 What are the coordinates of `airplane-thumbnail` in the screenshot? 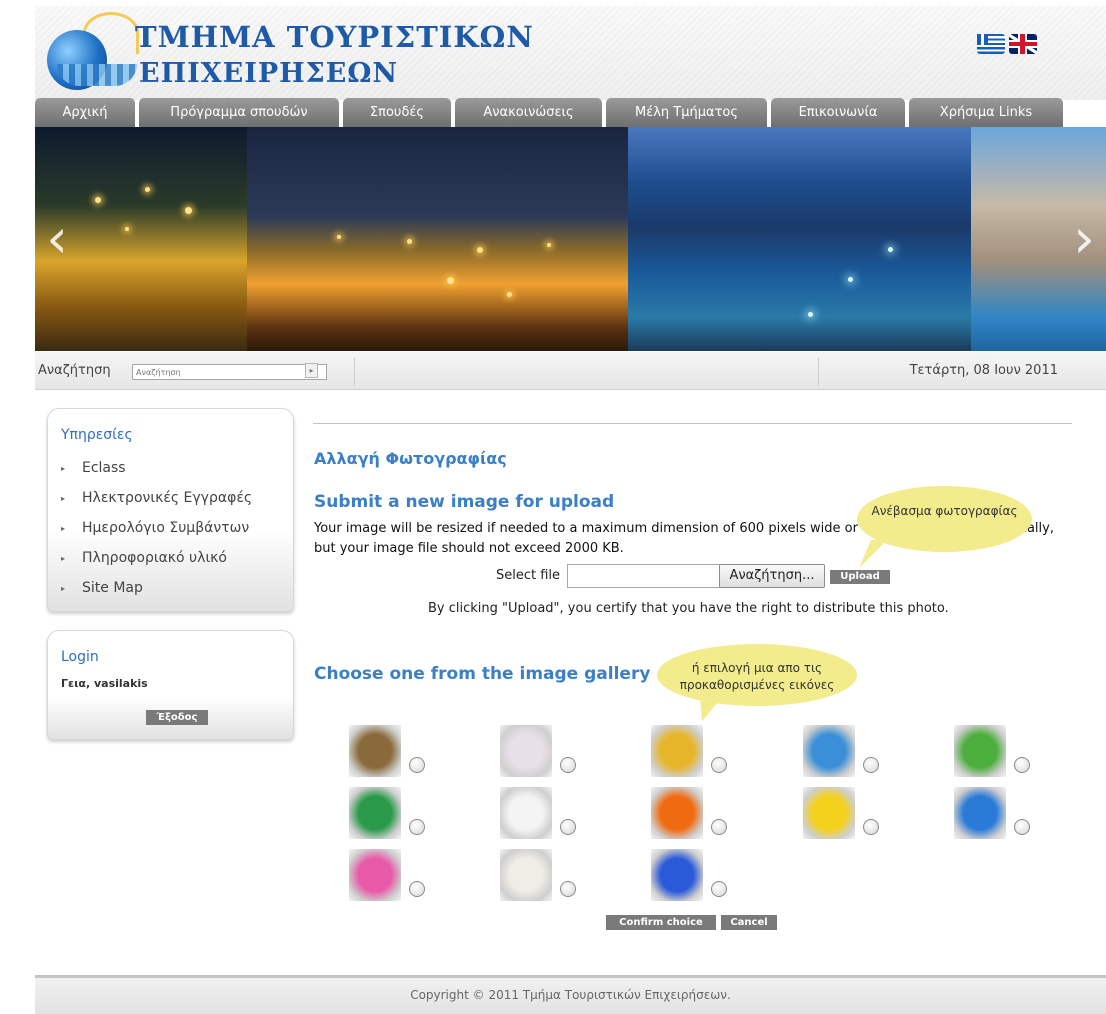 It's located at (829, 751).